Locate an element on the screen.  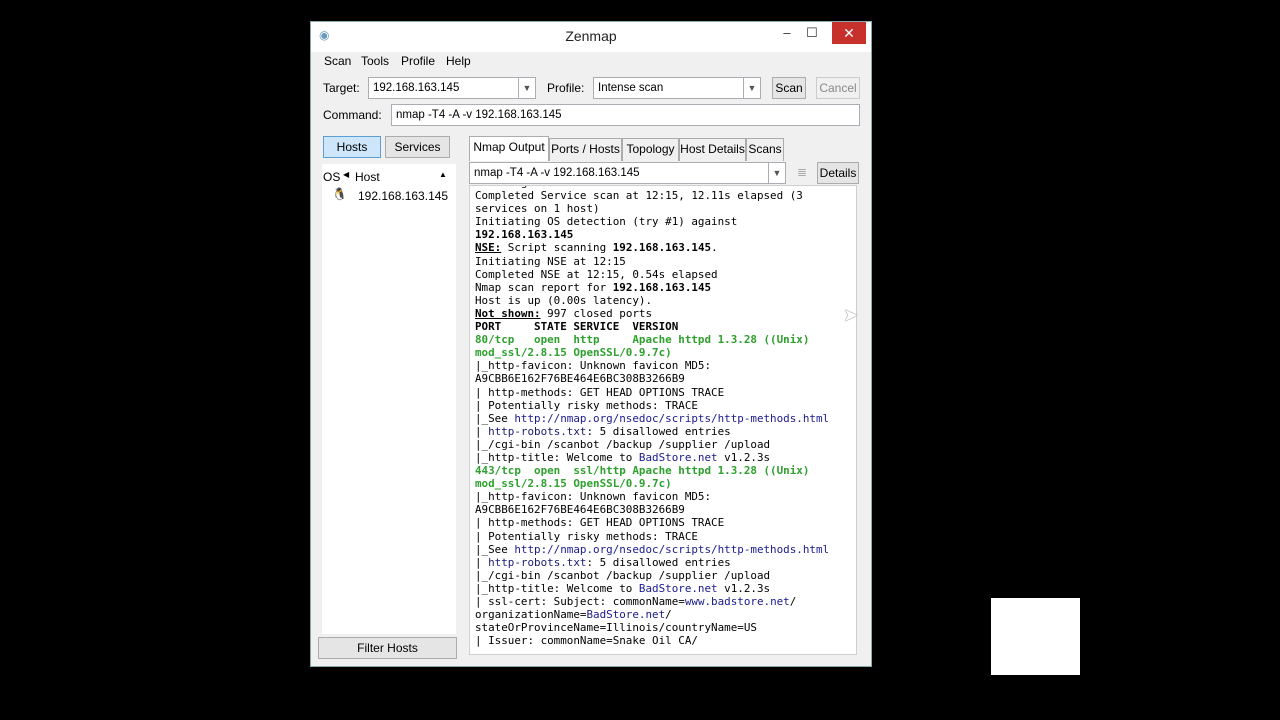
filter-hosts-button: Filter Hosts is located at coordinates (387, 648).